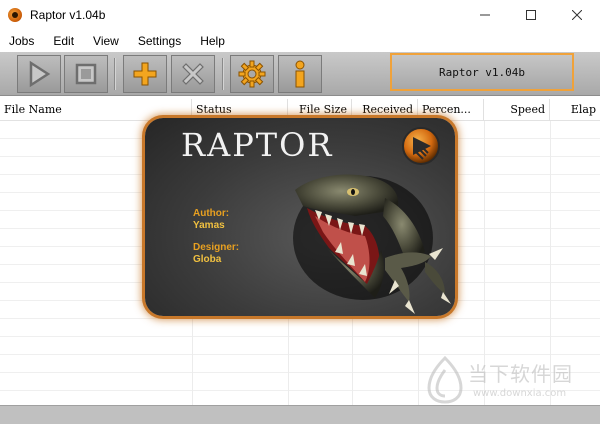 This screenshot has height=424, width=600. I want to click on cross-icon, so click(193, 74).